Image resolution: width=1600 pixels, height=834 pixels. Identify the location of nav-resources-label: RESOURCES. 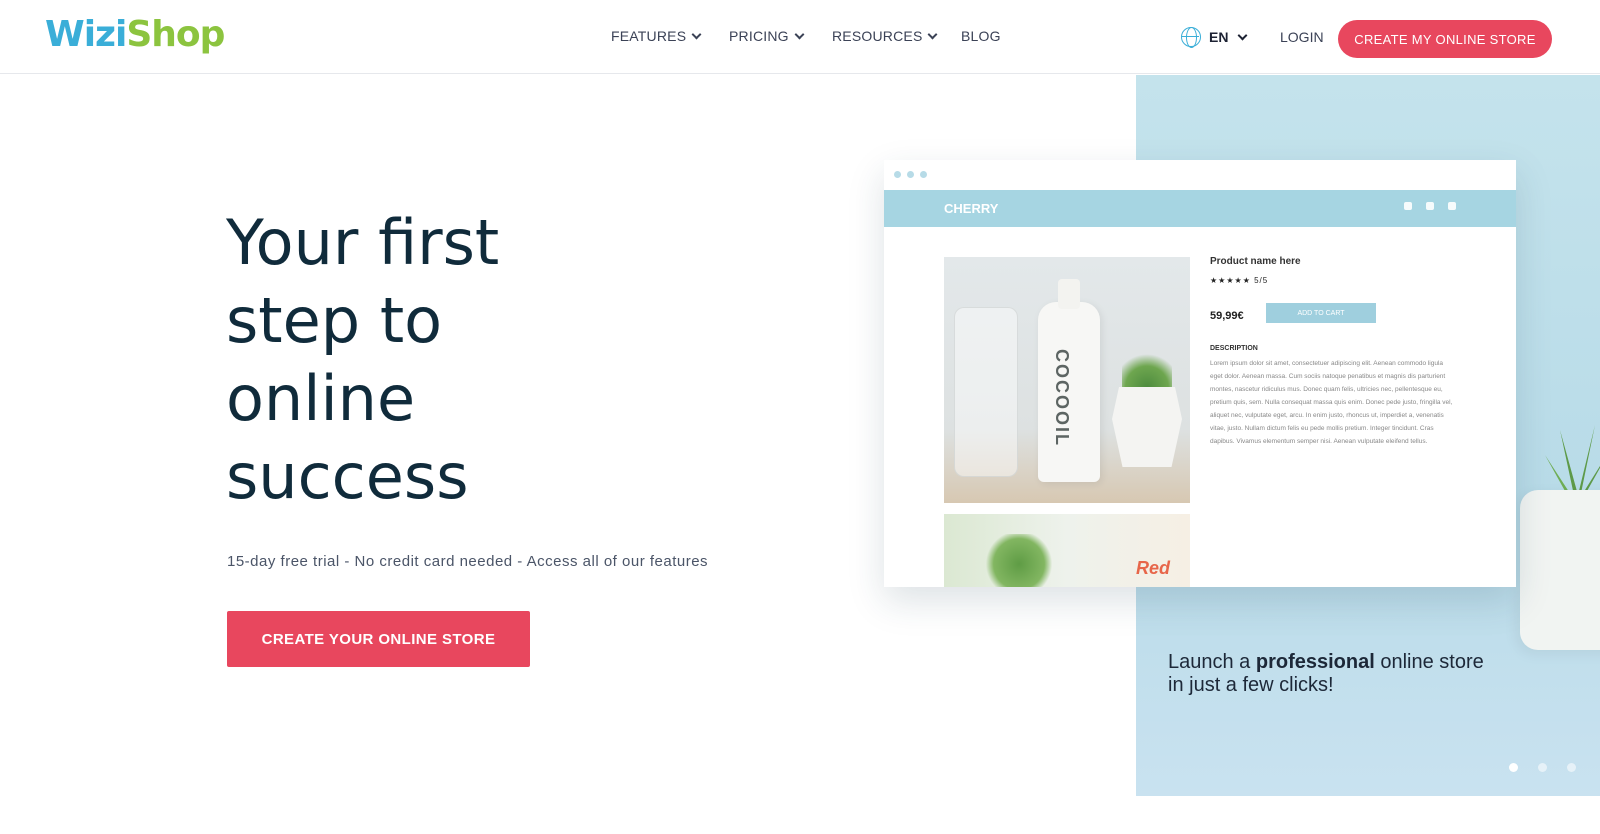
(877, 36).